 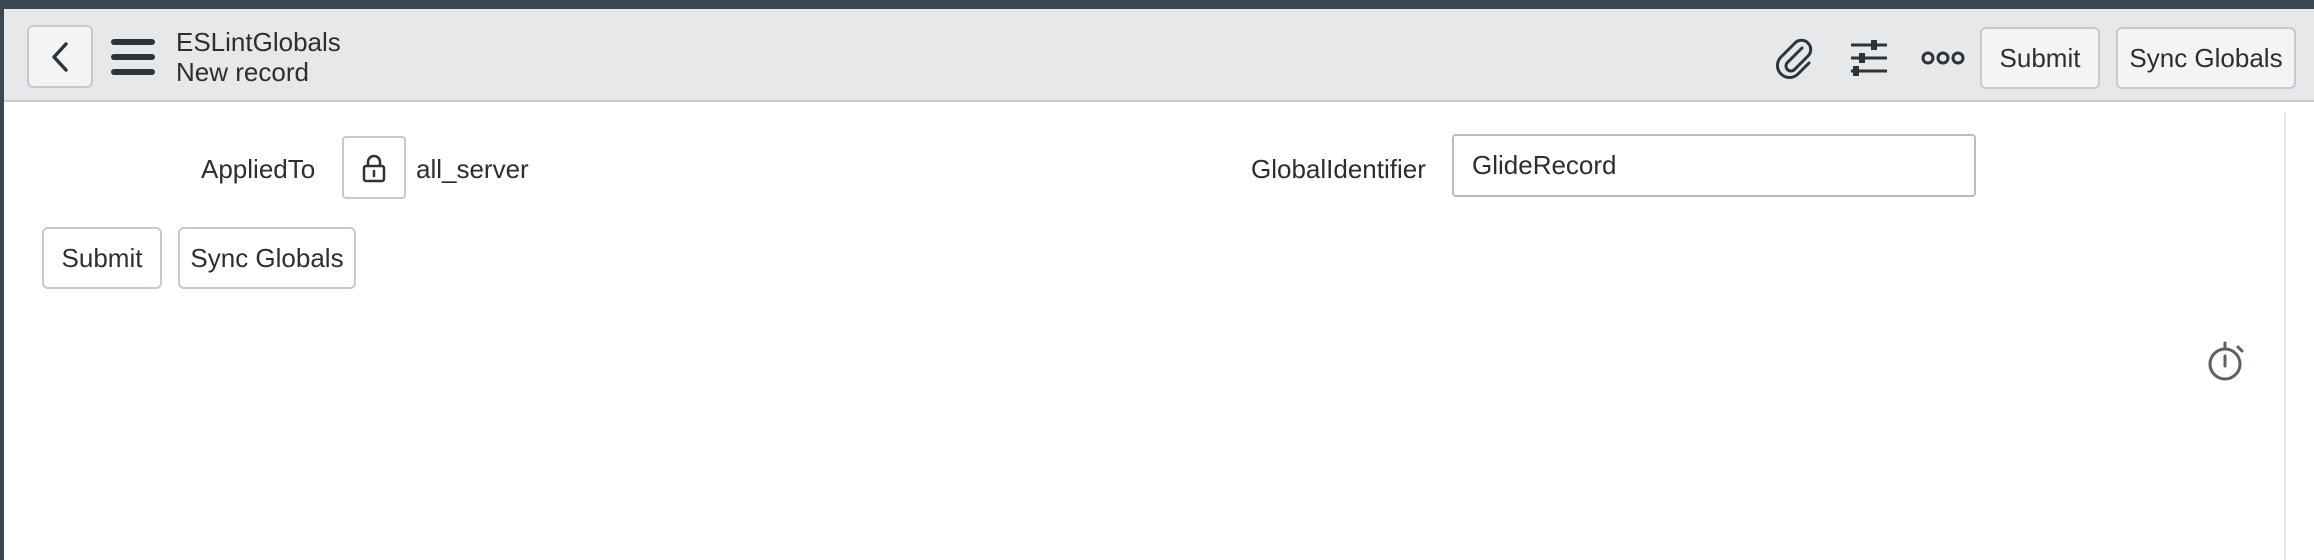 What do you see at coordinates (133, 57) in the screenshot?
I see `hamburger-menu-icon` at bounding box center [133, 57].